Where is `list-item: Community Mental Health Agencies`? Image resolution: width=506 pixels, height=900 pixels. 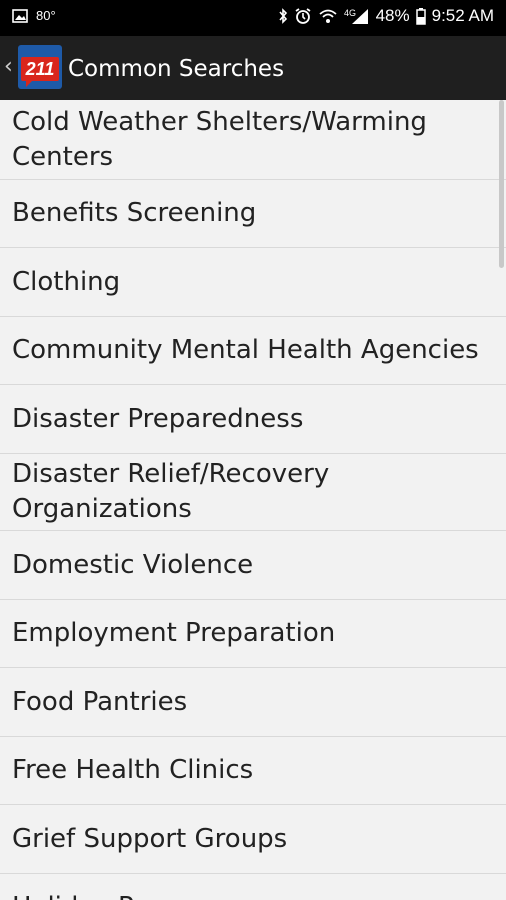 list-item: Community Mental Health Agencies is located at coordinates (253, 351).